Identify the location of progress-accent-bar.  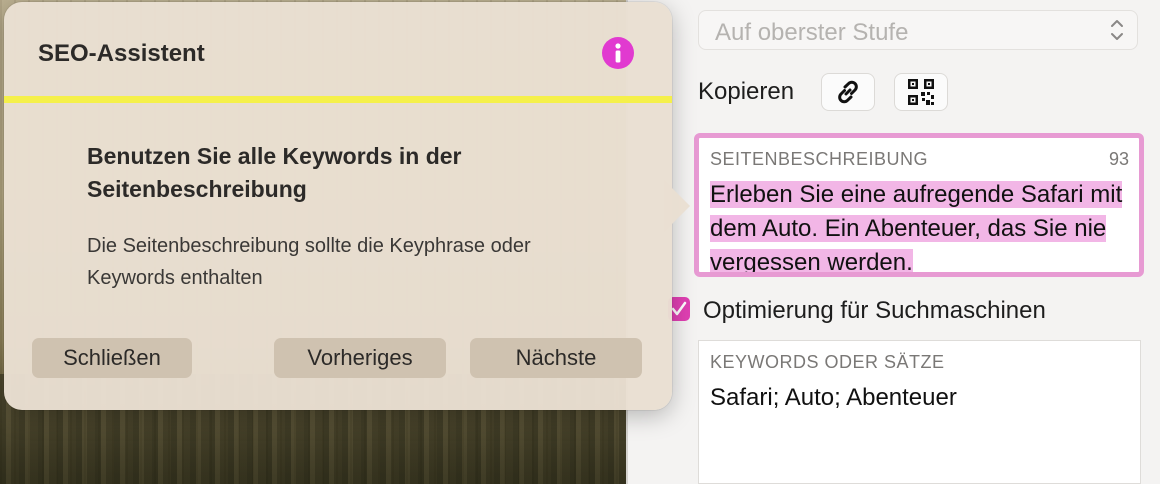
(338, 99).